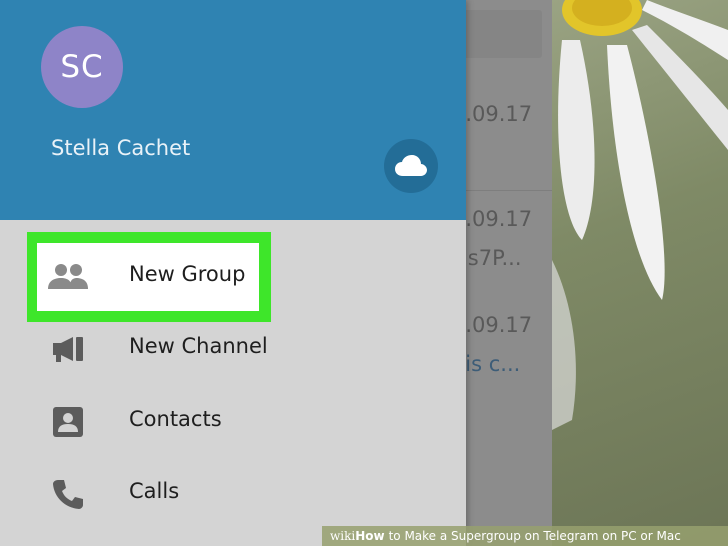 Image resolution: width=728 pixels, height=546 pixels. What do you see at coordinates (343, 536) in the screenshot?
I see `wiki-logo-text: wiki` at bounding box center [343, 536].